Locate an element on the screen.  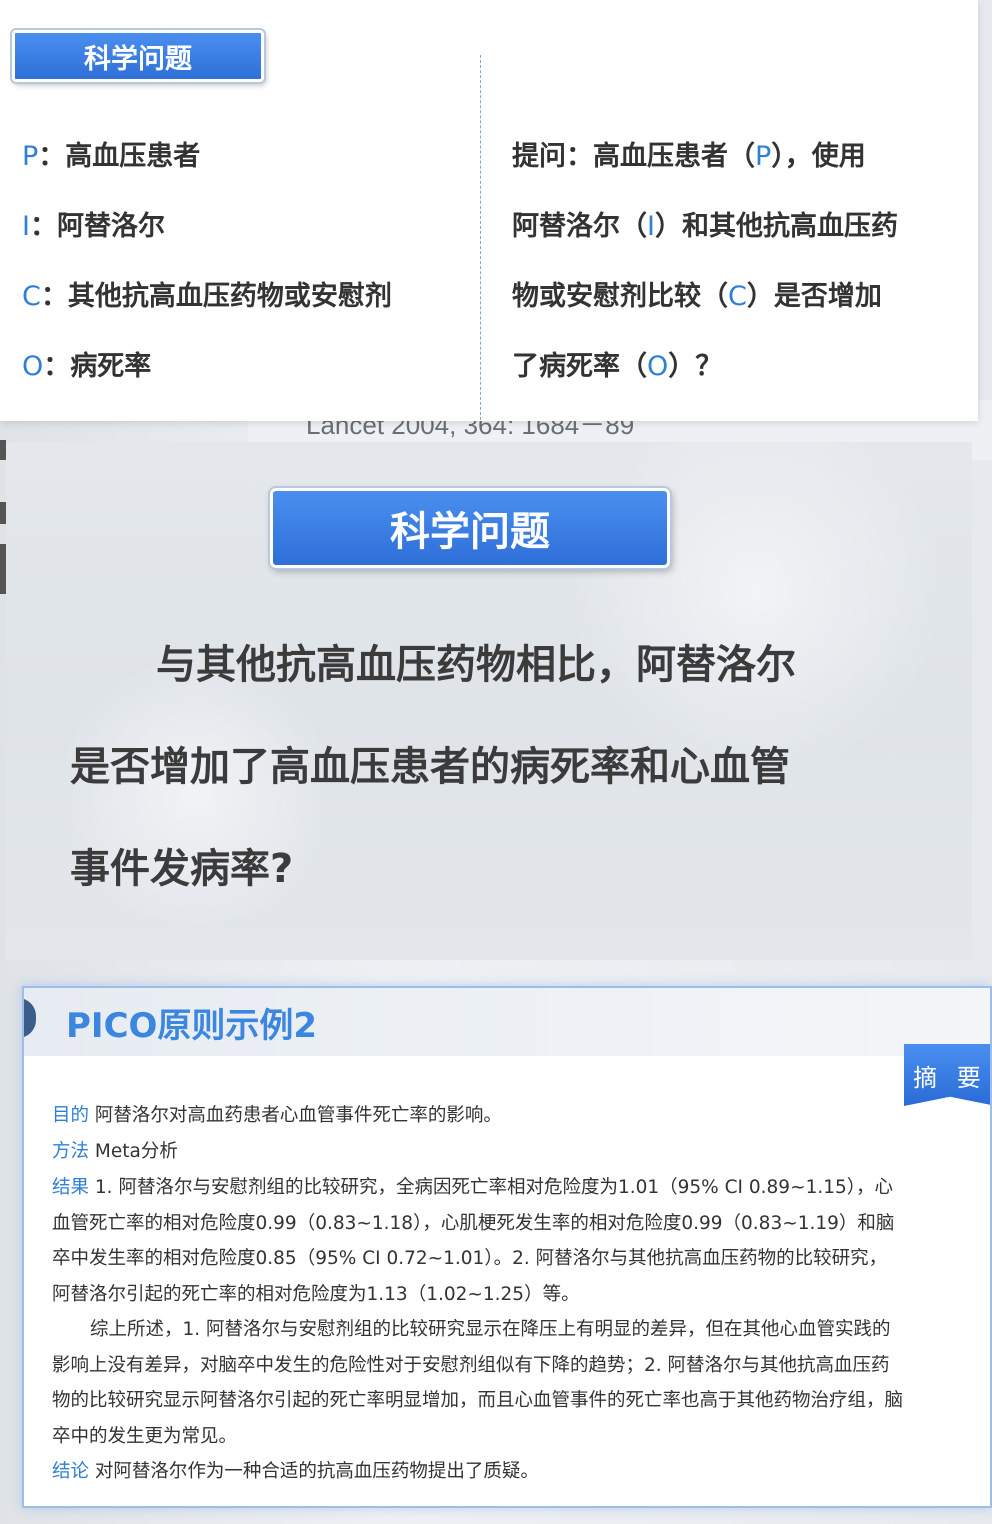
abstract-purpose: 目的 阿替洛尔对高血药患者心血管事件死亡率的影响。 is located at coordinates (508, 1116).